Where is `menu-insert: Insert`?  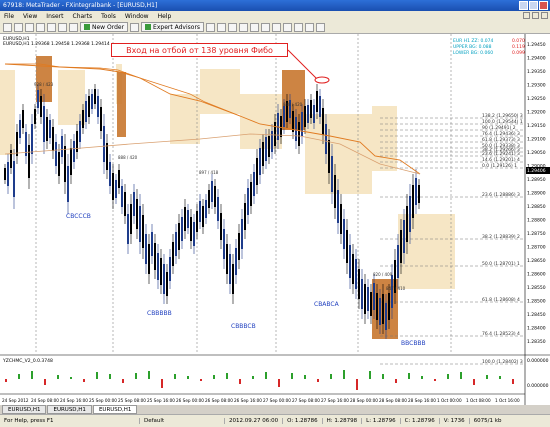 menu-insert: Insert is located at coordinates (54, 16).